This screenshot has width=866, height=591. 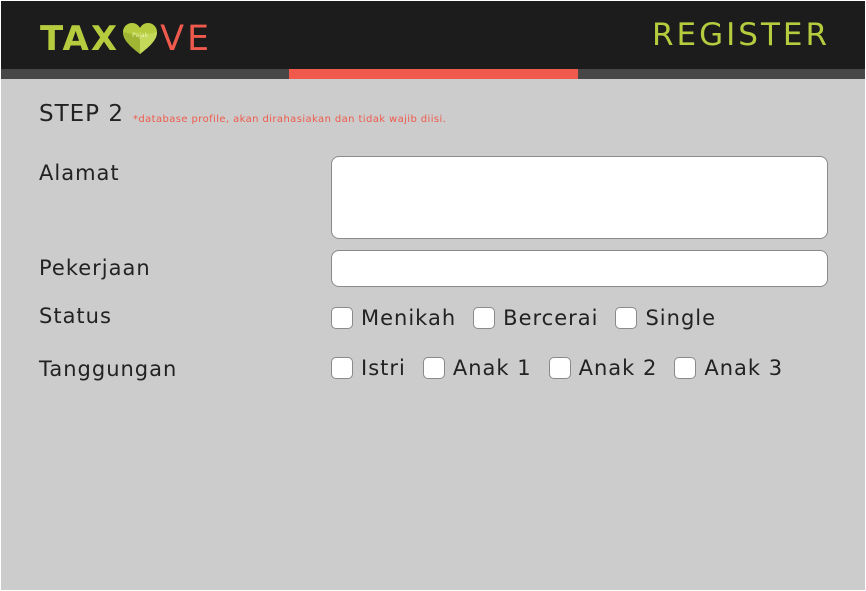 I want to click on taxlove-logo: TAX Pajak VE, so click(x=126, y=39).